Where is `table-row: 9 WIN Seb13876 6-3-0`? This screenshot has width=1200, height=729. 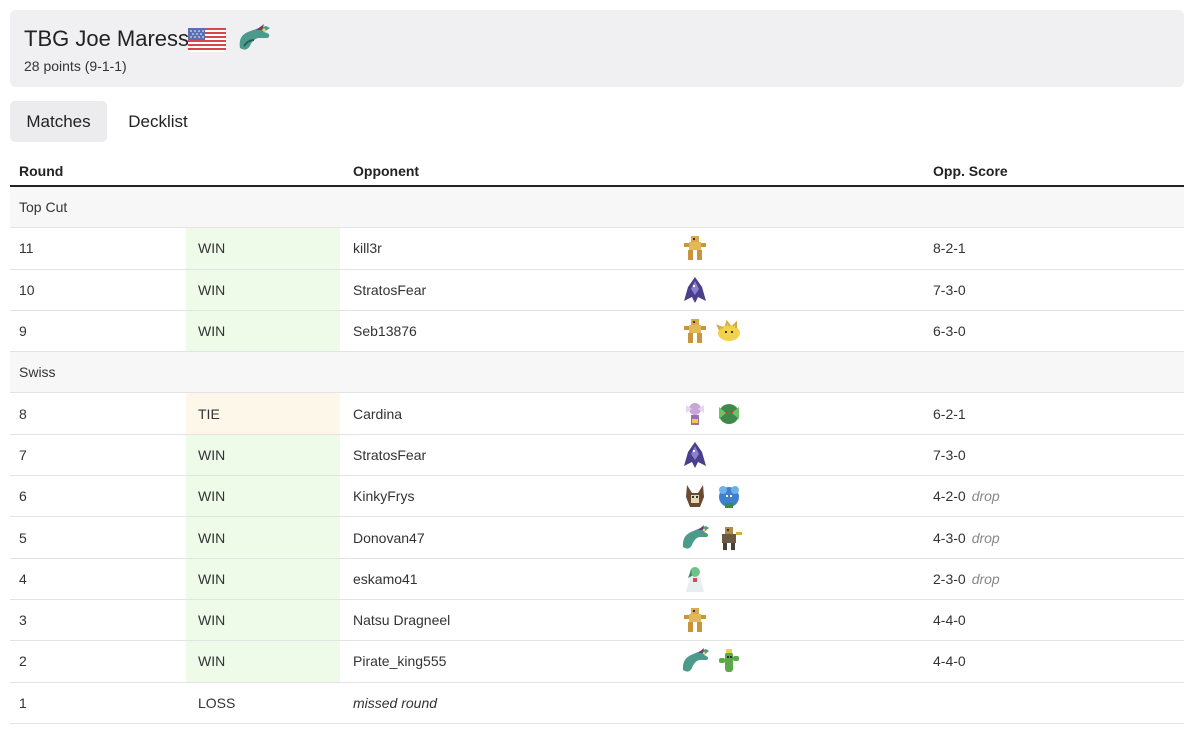
table-row: 9 WIN Seb13876 6-3-0 is located at coordinates (597, 331).